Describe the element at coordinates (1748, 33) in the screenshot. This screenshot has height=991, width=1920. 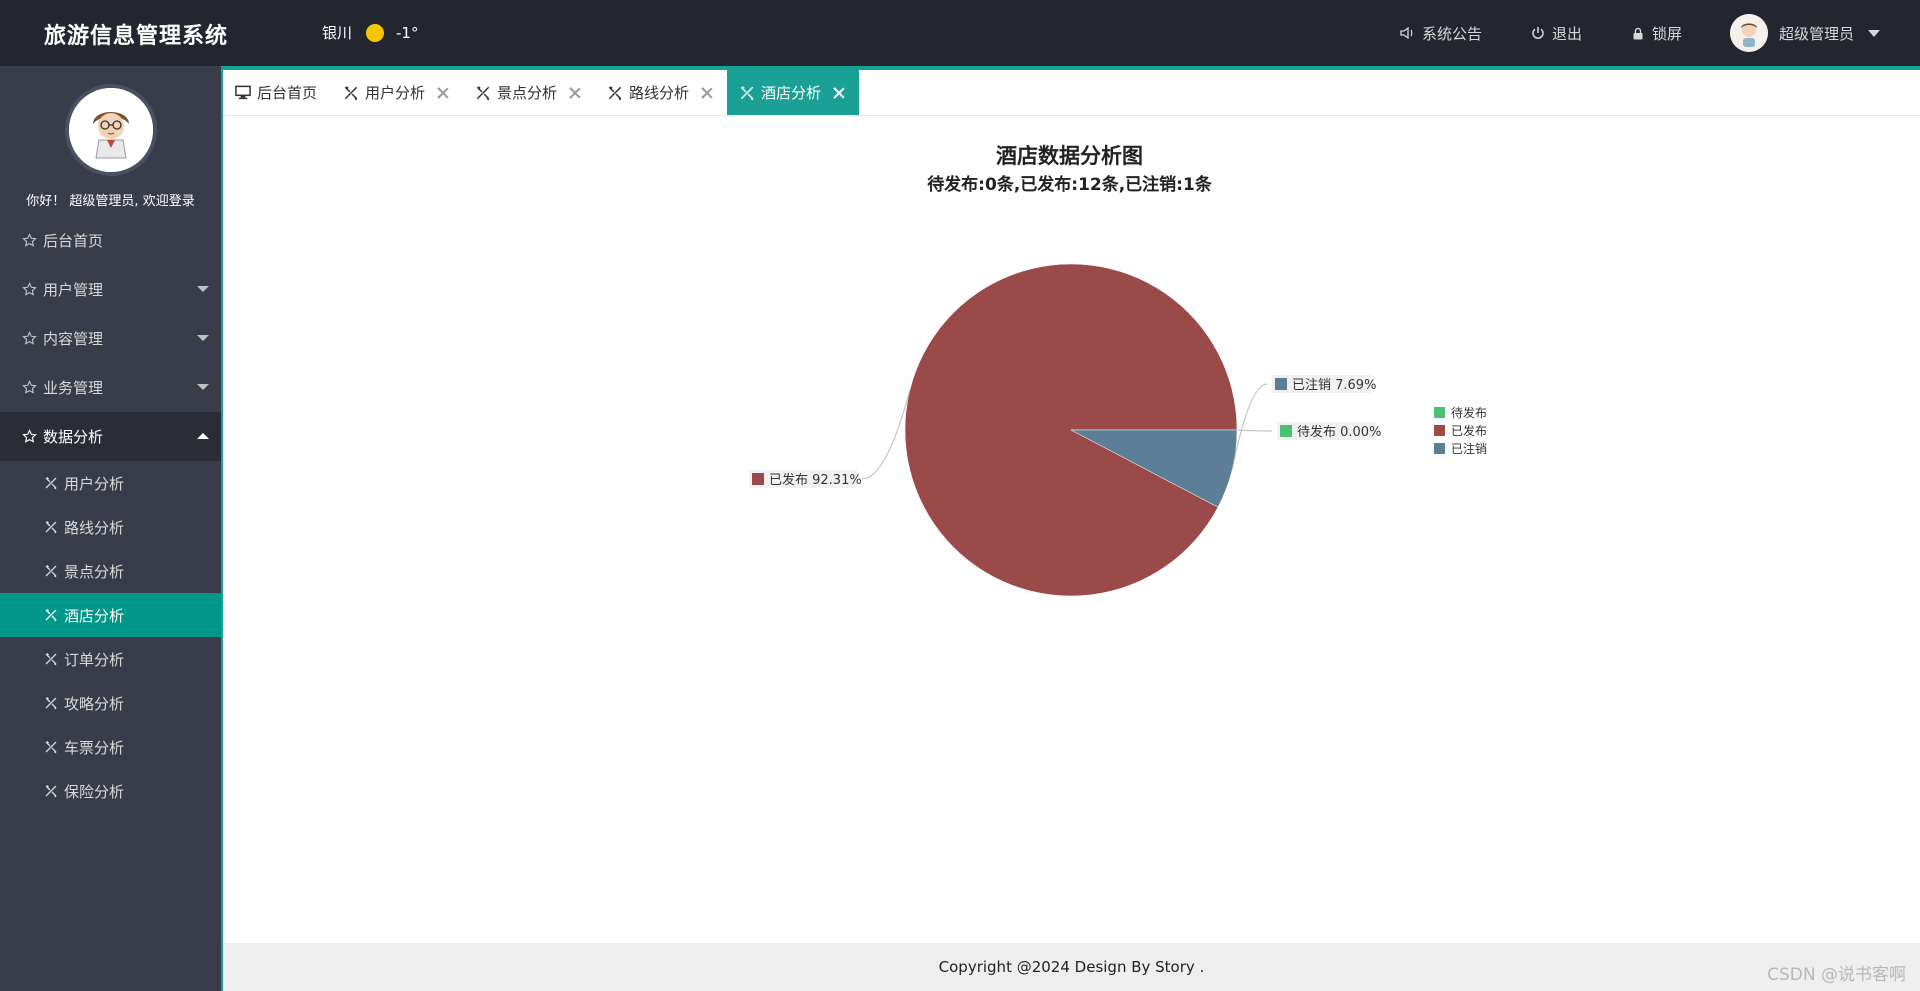
I see `avatar` at that location.